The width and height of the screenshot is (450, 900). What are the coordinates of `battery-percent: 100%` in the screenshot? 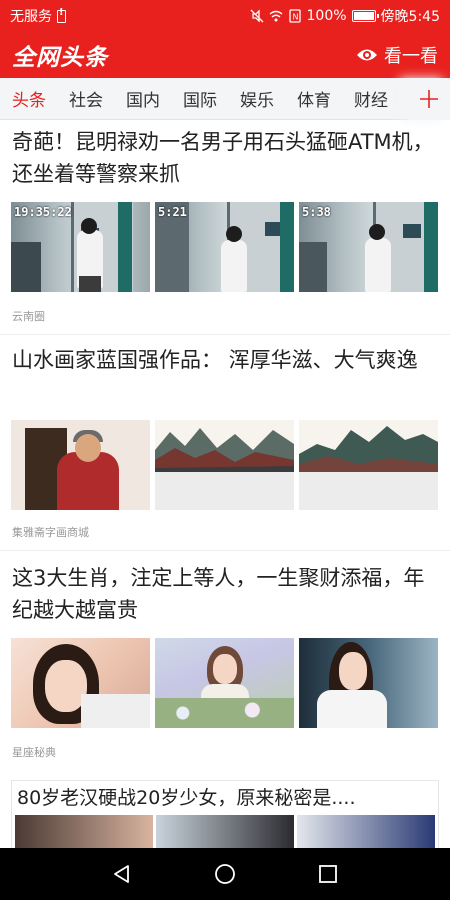 It's located at (326, 16).